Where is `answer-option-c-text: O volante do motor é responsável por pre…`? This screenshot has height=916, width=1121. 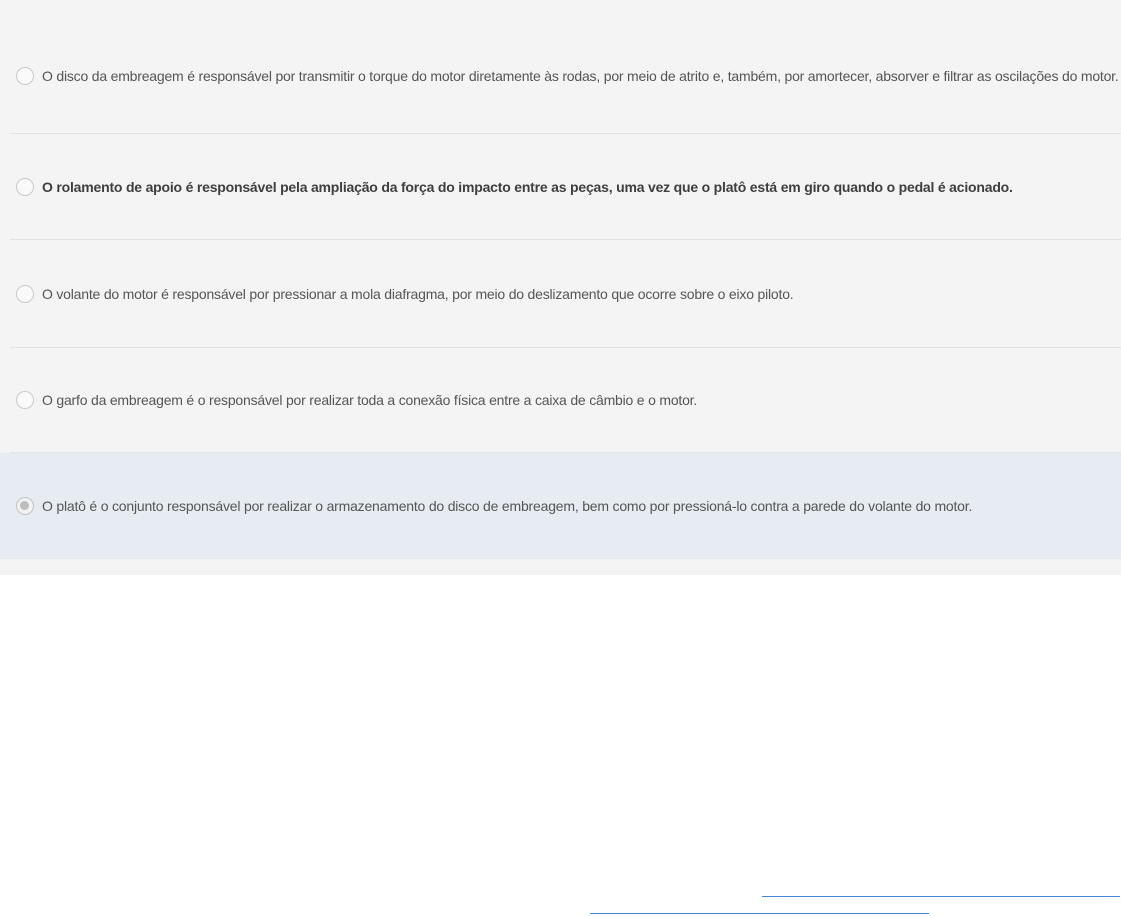
answer-option-c-text: O volante do motor é responsável por pre… is located at coordinates (418, 293).